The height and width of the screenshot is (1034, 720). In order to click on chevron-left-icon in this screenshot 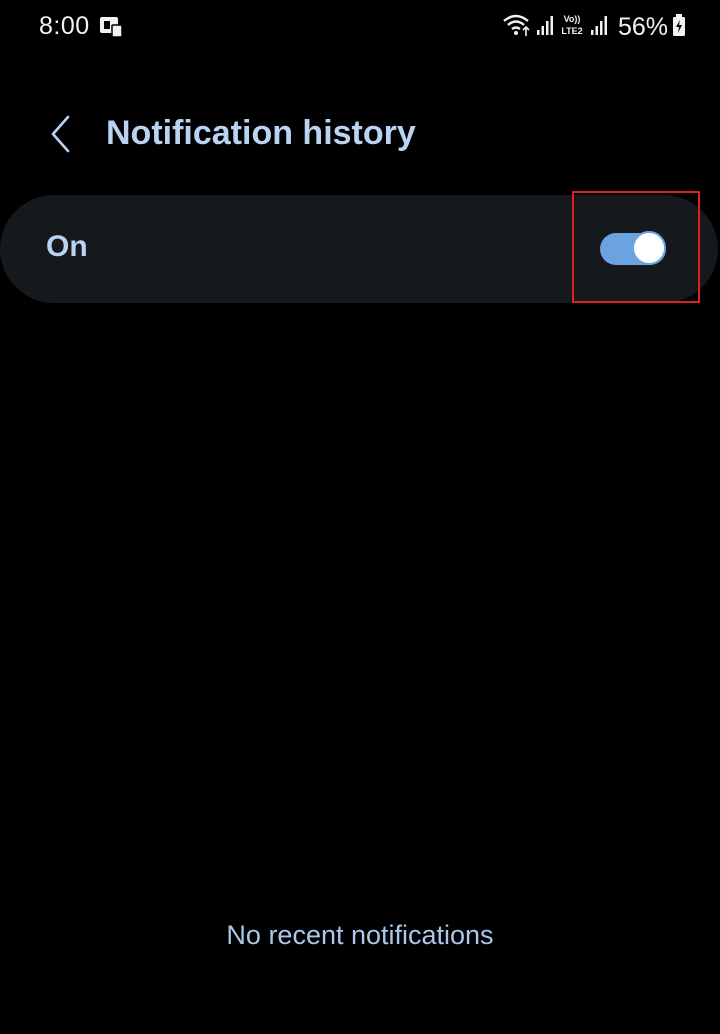, I will do `click(60, 136)`.